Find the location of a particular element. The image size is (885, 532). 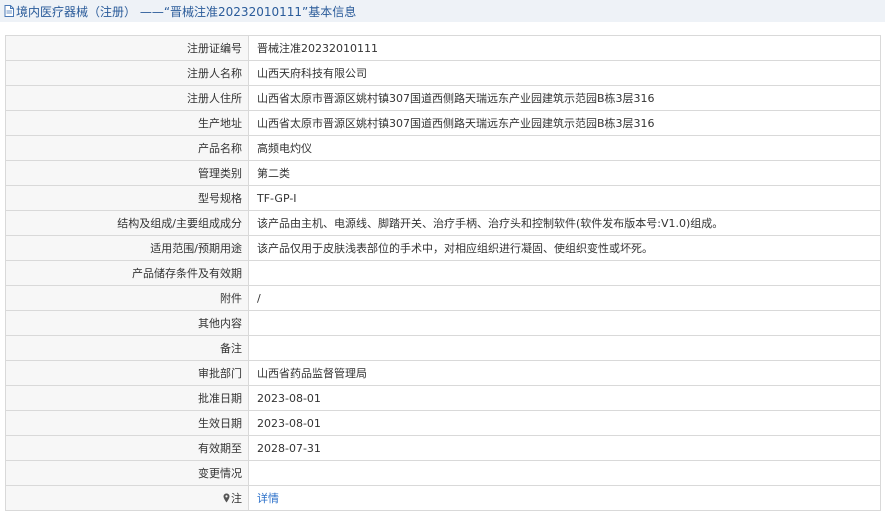

row-label: 产品储存条件及有效期 is located at coordinates (127, 273).